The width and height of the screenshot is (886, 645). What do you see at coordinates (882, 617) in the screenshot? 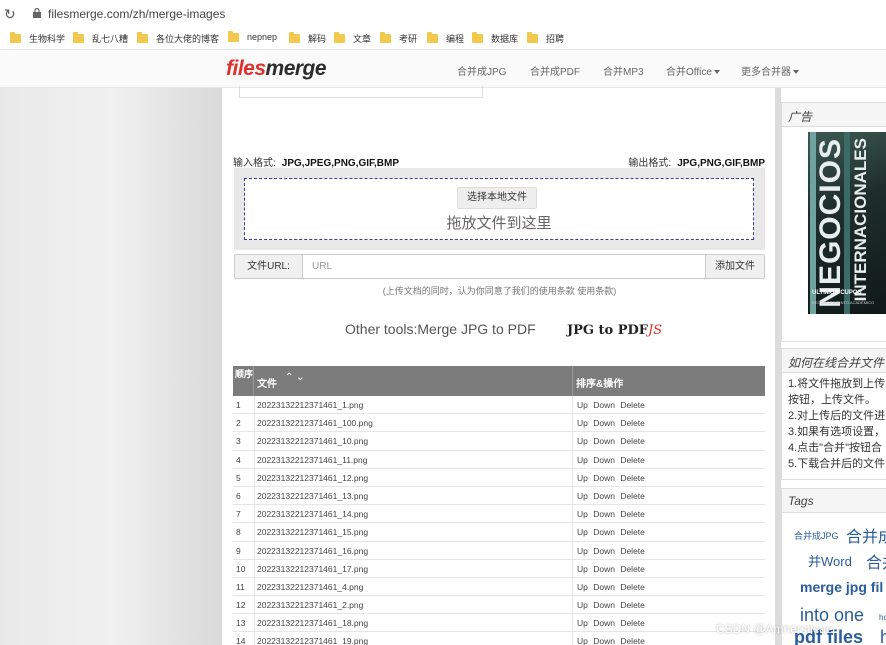
I see `tag-link: hc` at bounding box center [882, 617].